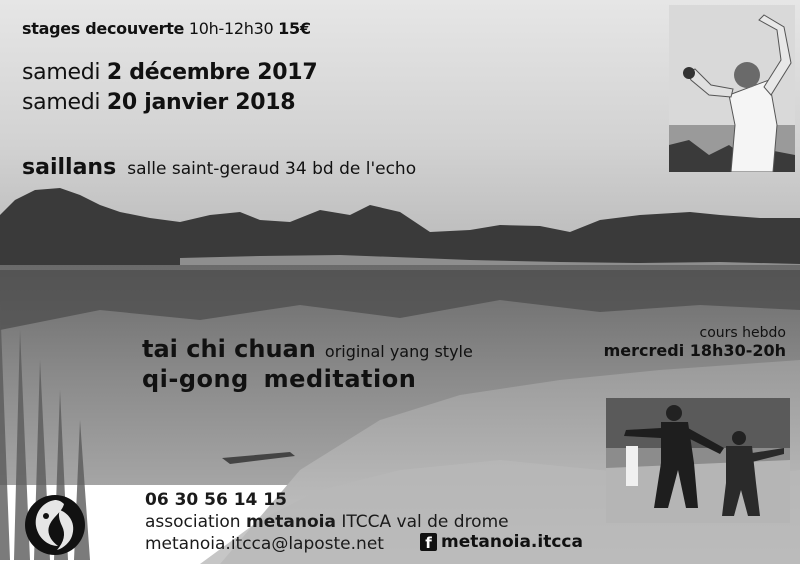 The height and width of the screenshot is (564, 800). I want to click on association-suffix: ITCCA val de drome, so click(425, 522).